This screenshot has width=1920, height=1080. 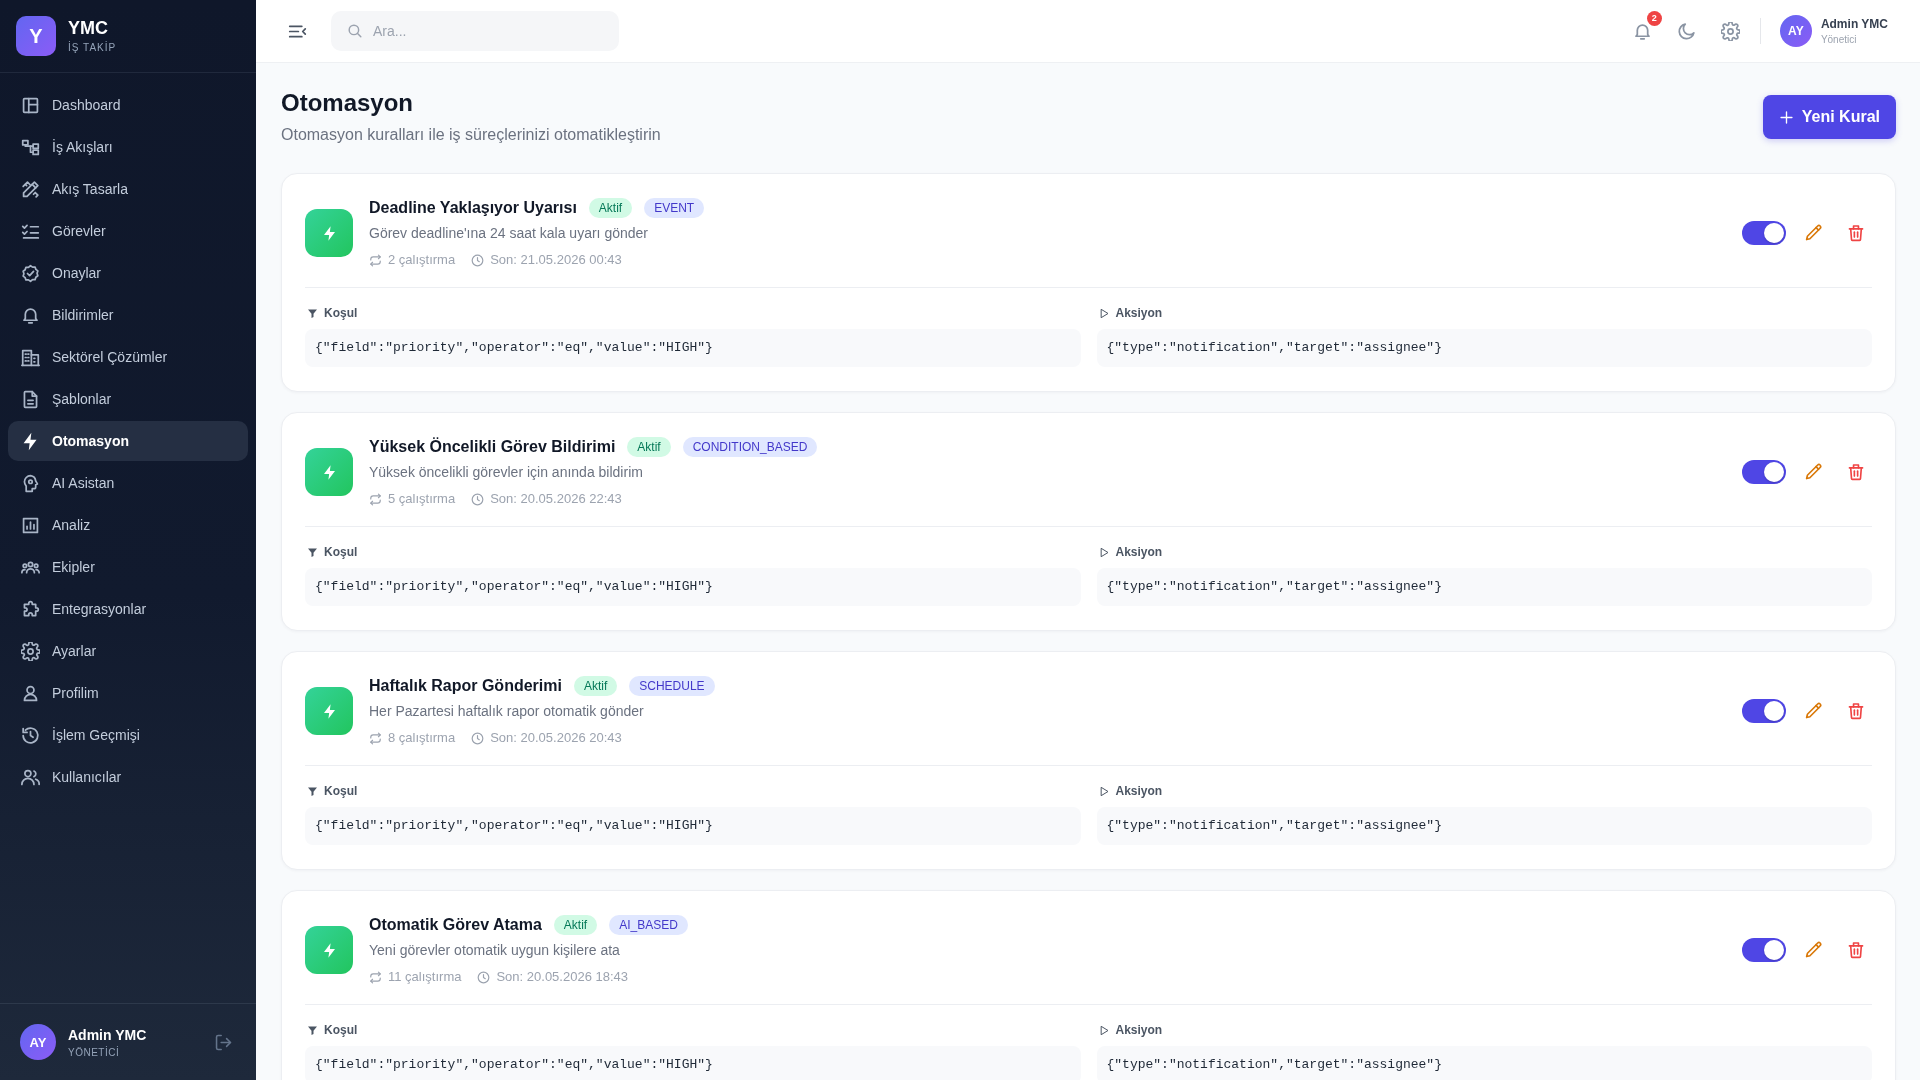 I want to click on user-role: Yönetici, so click(x=1838, y=39).